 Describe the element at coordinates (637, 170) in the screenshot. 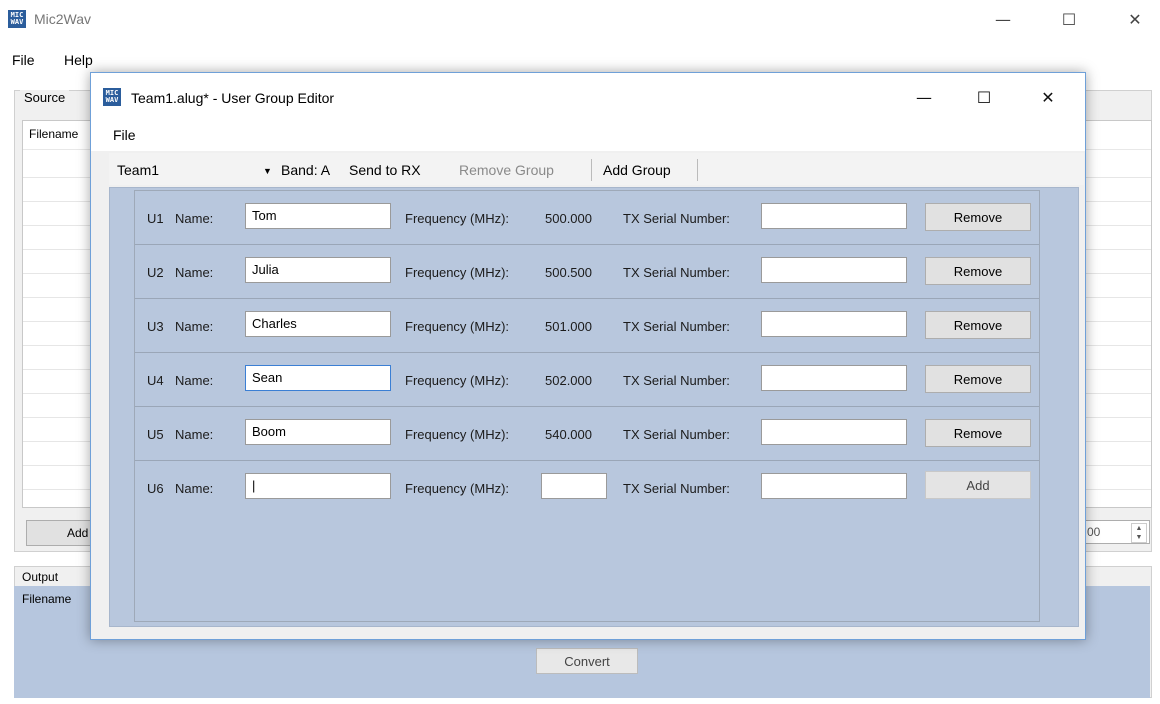

I see `add-group-button: Add Group` at that location.